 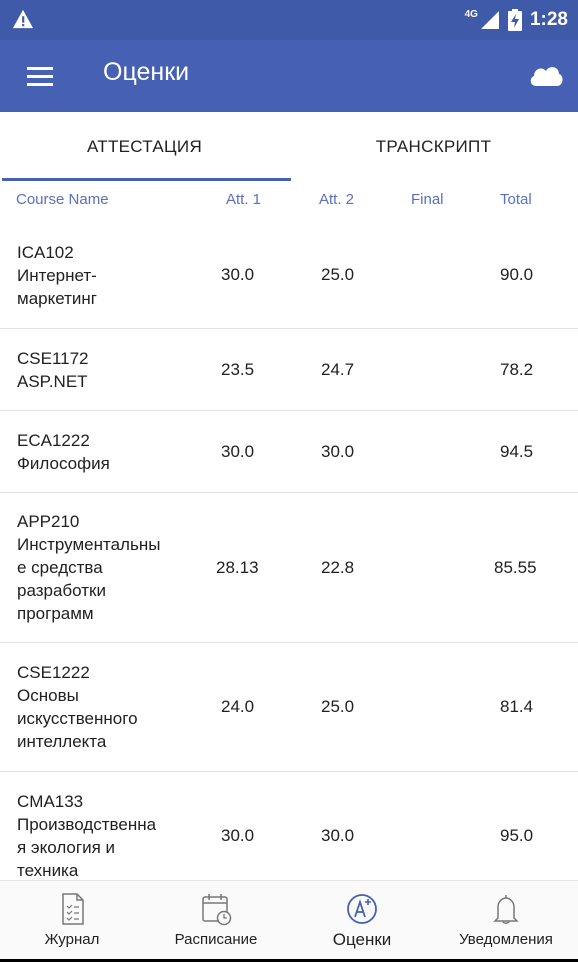 I want to click on course-name-line: маркетинг, so click(x=57, y=298).